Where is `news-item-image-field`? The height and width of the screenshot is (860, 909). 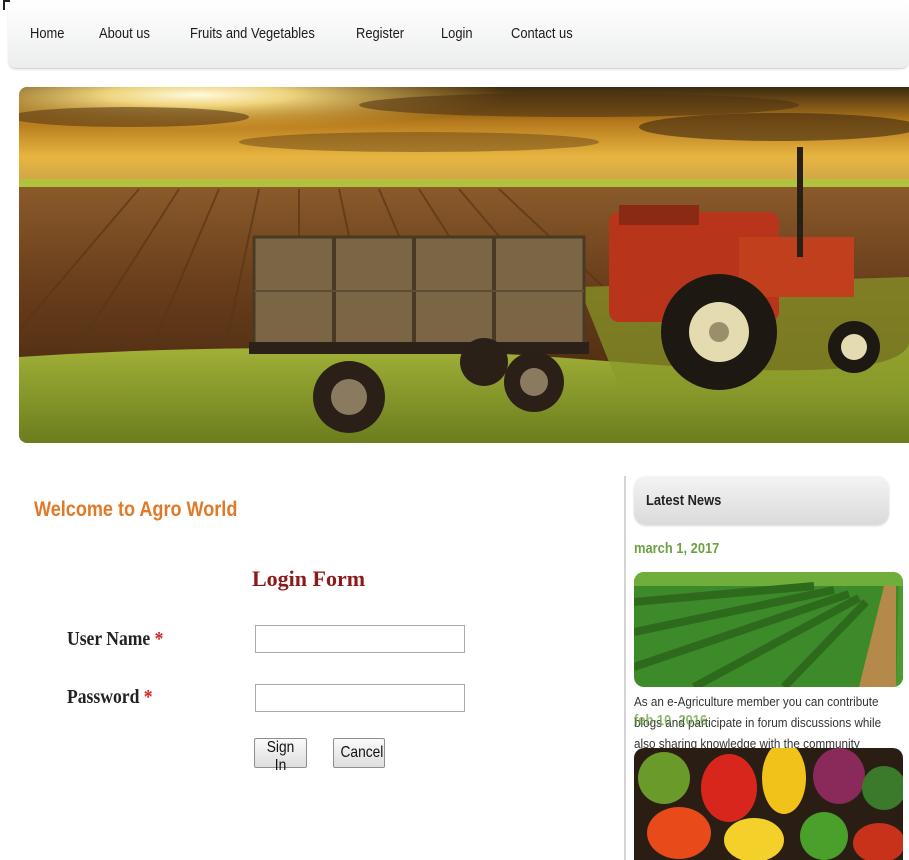
news-item-image-field is located at coordinates (768, 629).